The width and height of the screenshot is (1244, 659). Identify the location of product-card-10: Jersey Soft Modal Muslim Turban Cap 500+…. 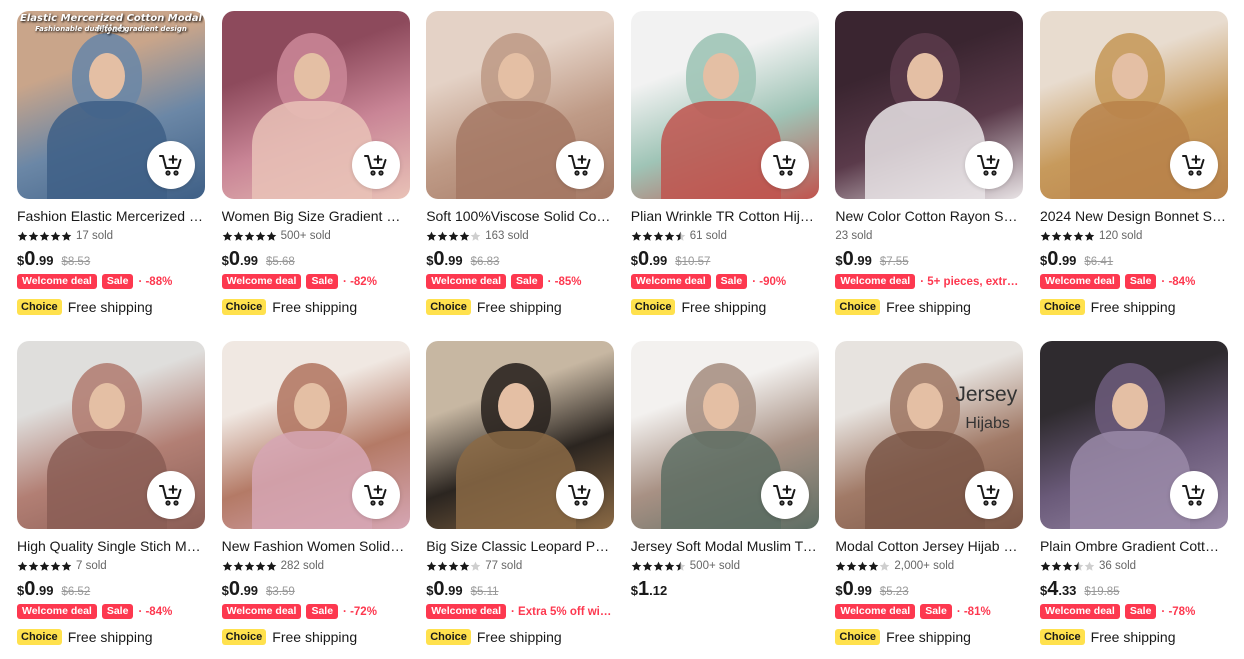
(724, 500).